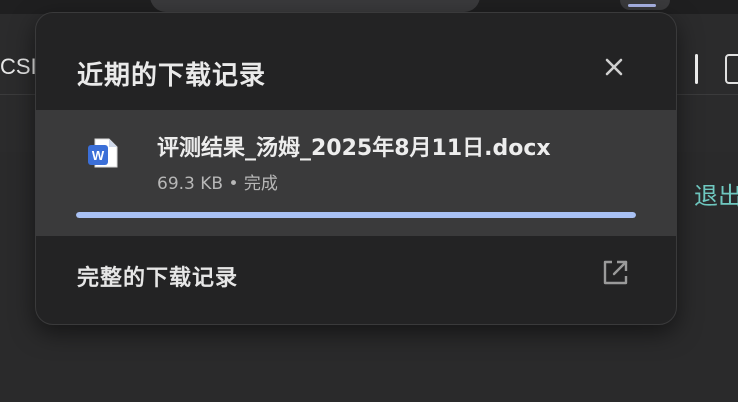  I want to click on browser-tab, so click(315, 6).